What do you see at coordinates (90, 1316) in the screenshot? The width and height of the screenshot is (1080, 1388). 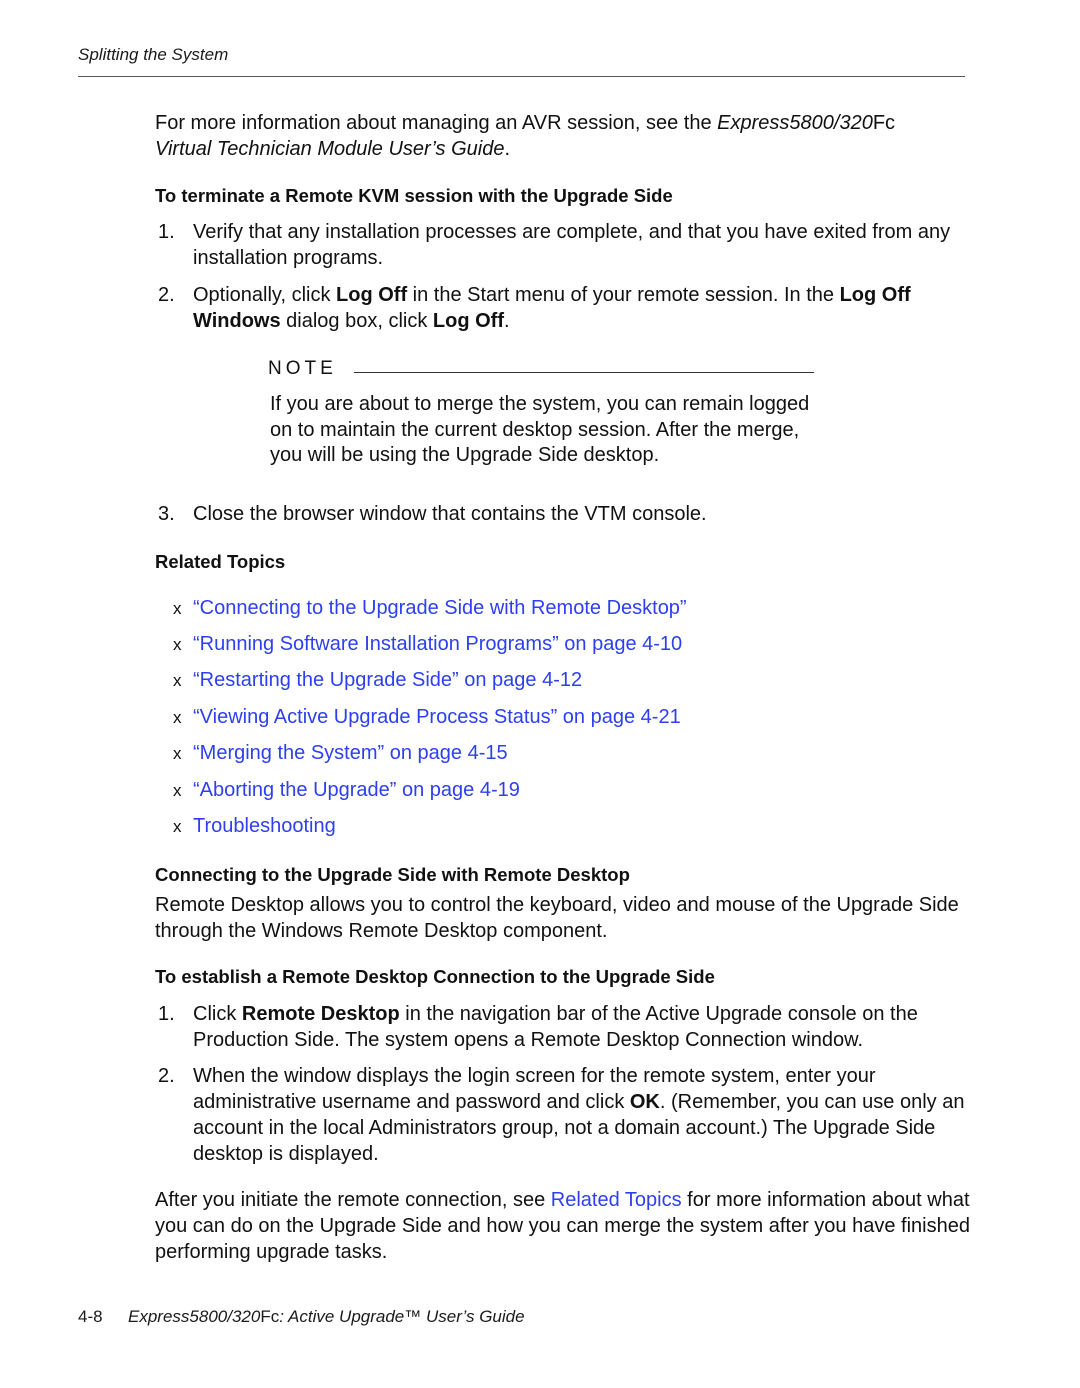 I see `page-number: 4-8` at bounding box center [90, 1316].